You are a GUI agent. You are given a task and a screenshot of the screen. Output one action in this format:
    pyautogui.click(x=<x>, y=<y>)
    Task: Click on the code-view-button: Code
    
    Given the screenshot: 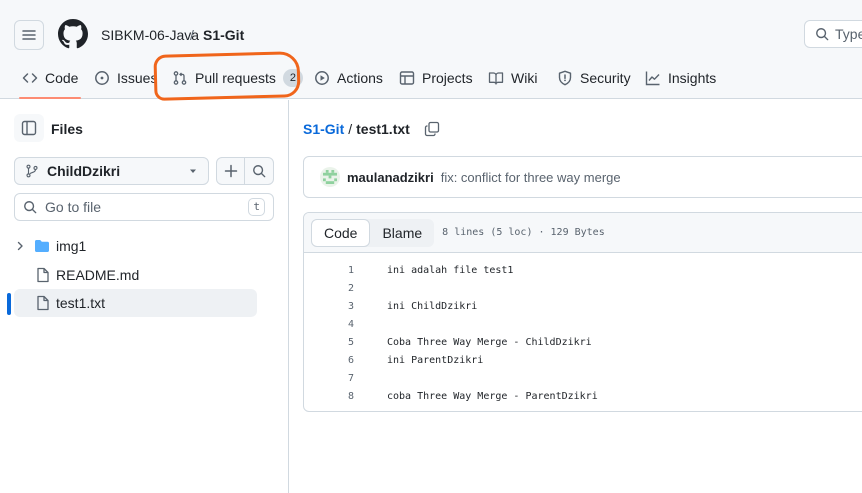 What is the action you would take?
    pyautogui.click(x=341, y=232)
    